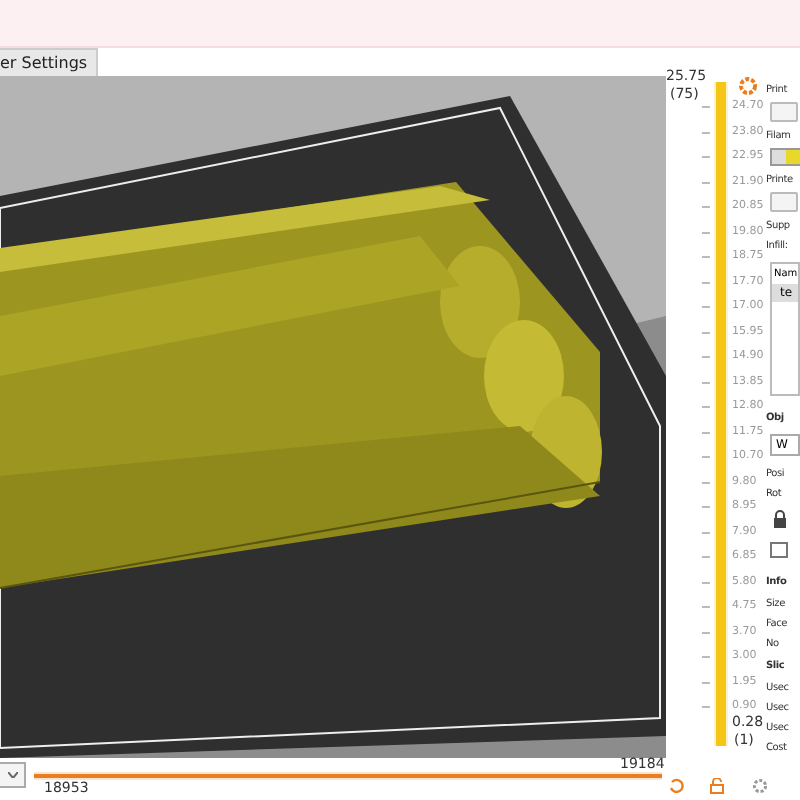  I want to click on settings-icon, so click(760, 786).